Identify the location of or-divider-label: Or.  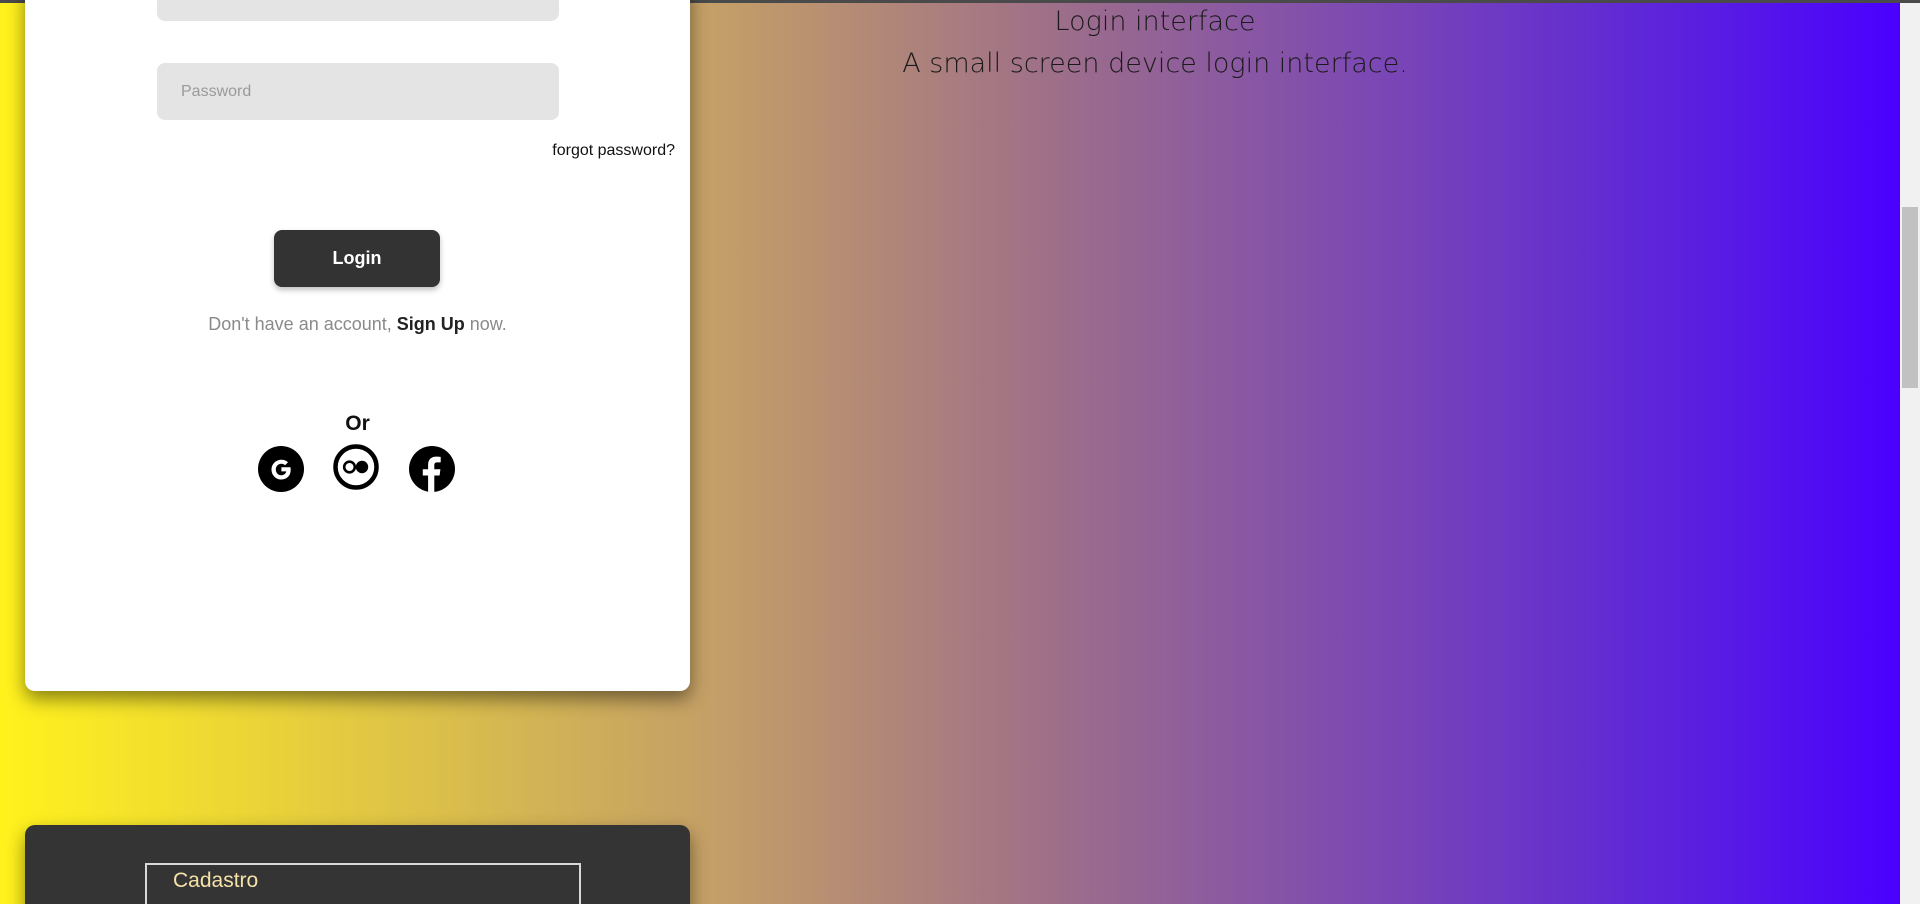
(357, 423).